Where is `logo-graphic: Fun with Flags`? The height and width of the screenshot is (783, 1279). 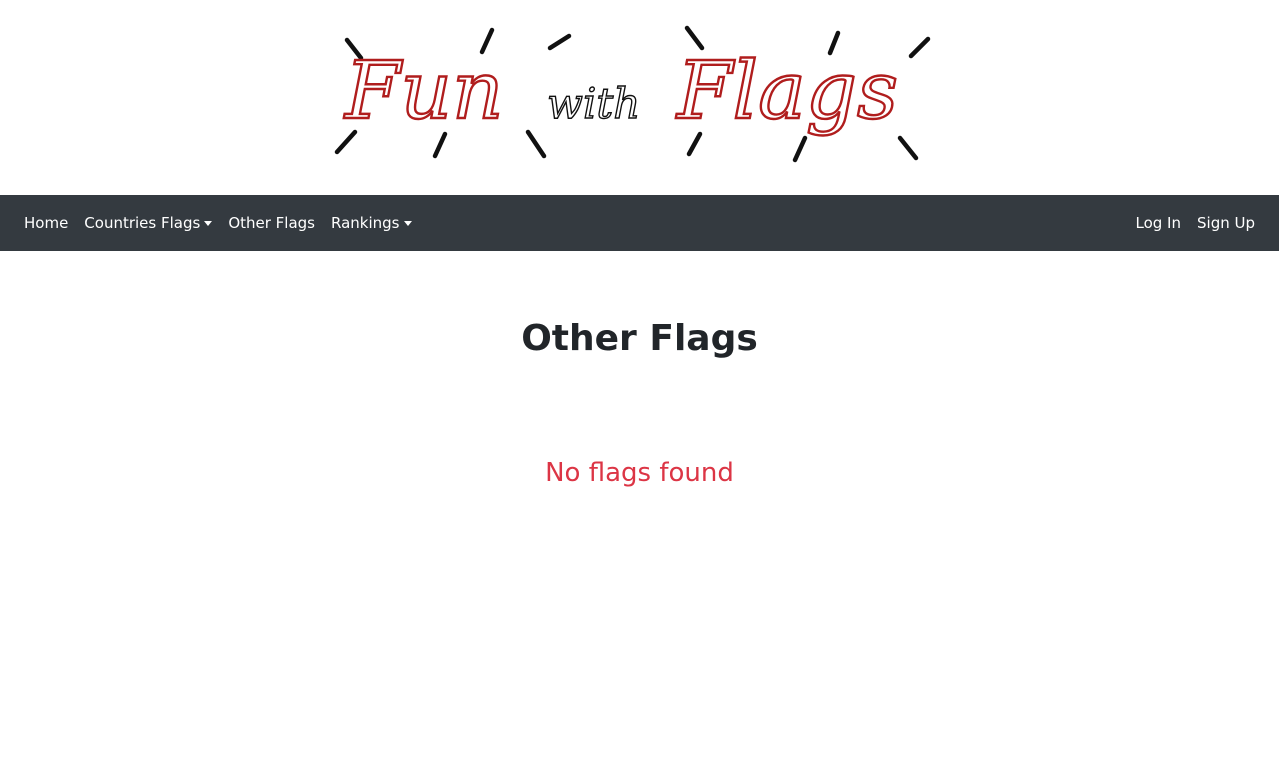
logo-graphic: Fun with Flags is located at coordinates (632, 94).